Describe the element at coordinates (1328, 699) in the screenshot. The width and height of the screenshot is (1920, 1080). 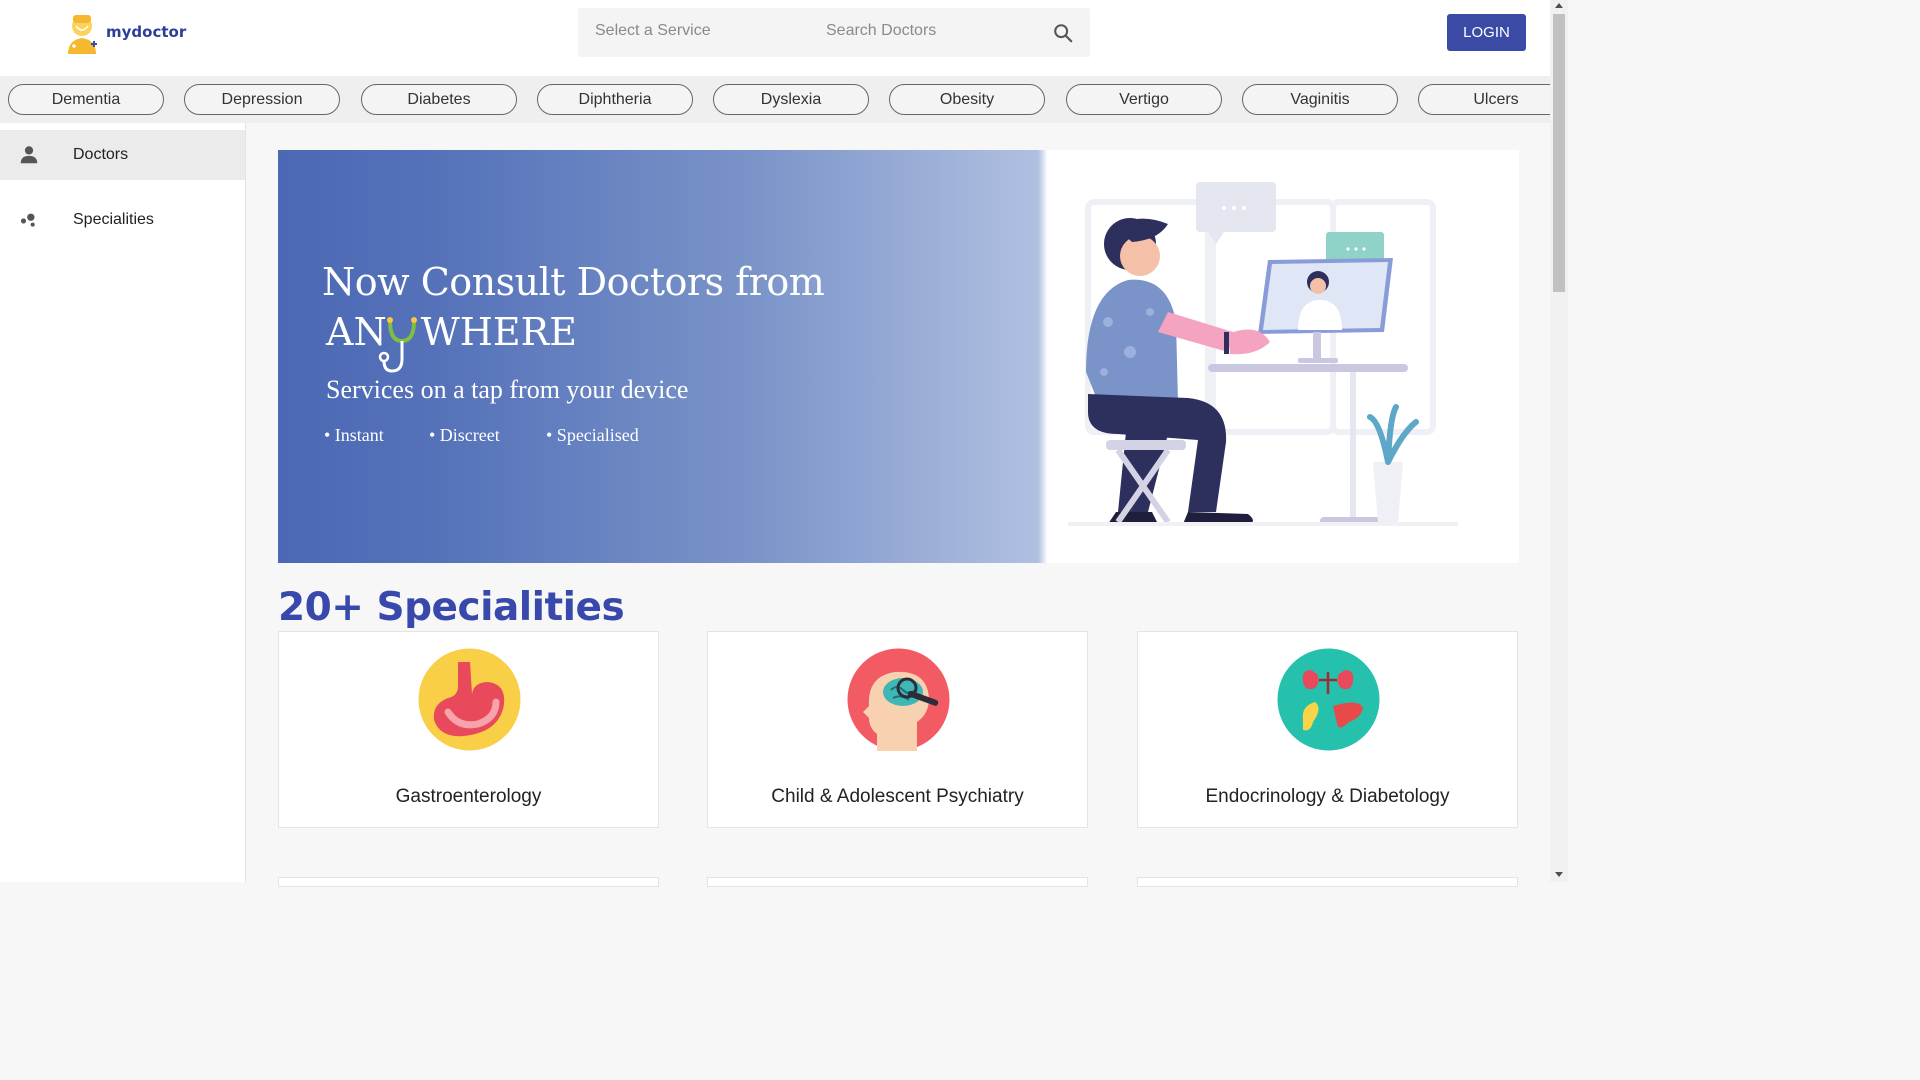
I see `organs-icon` at that location.